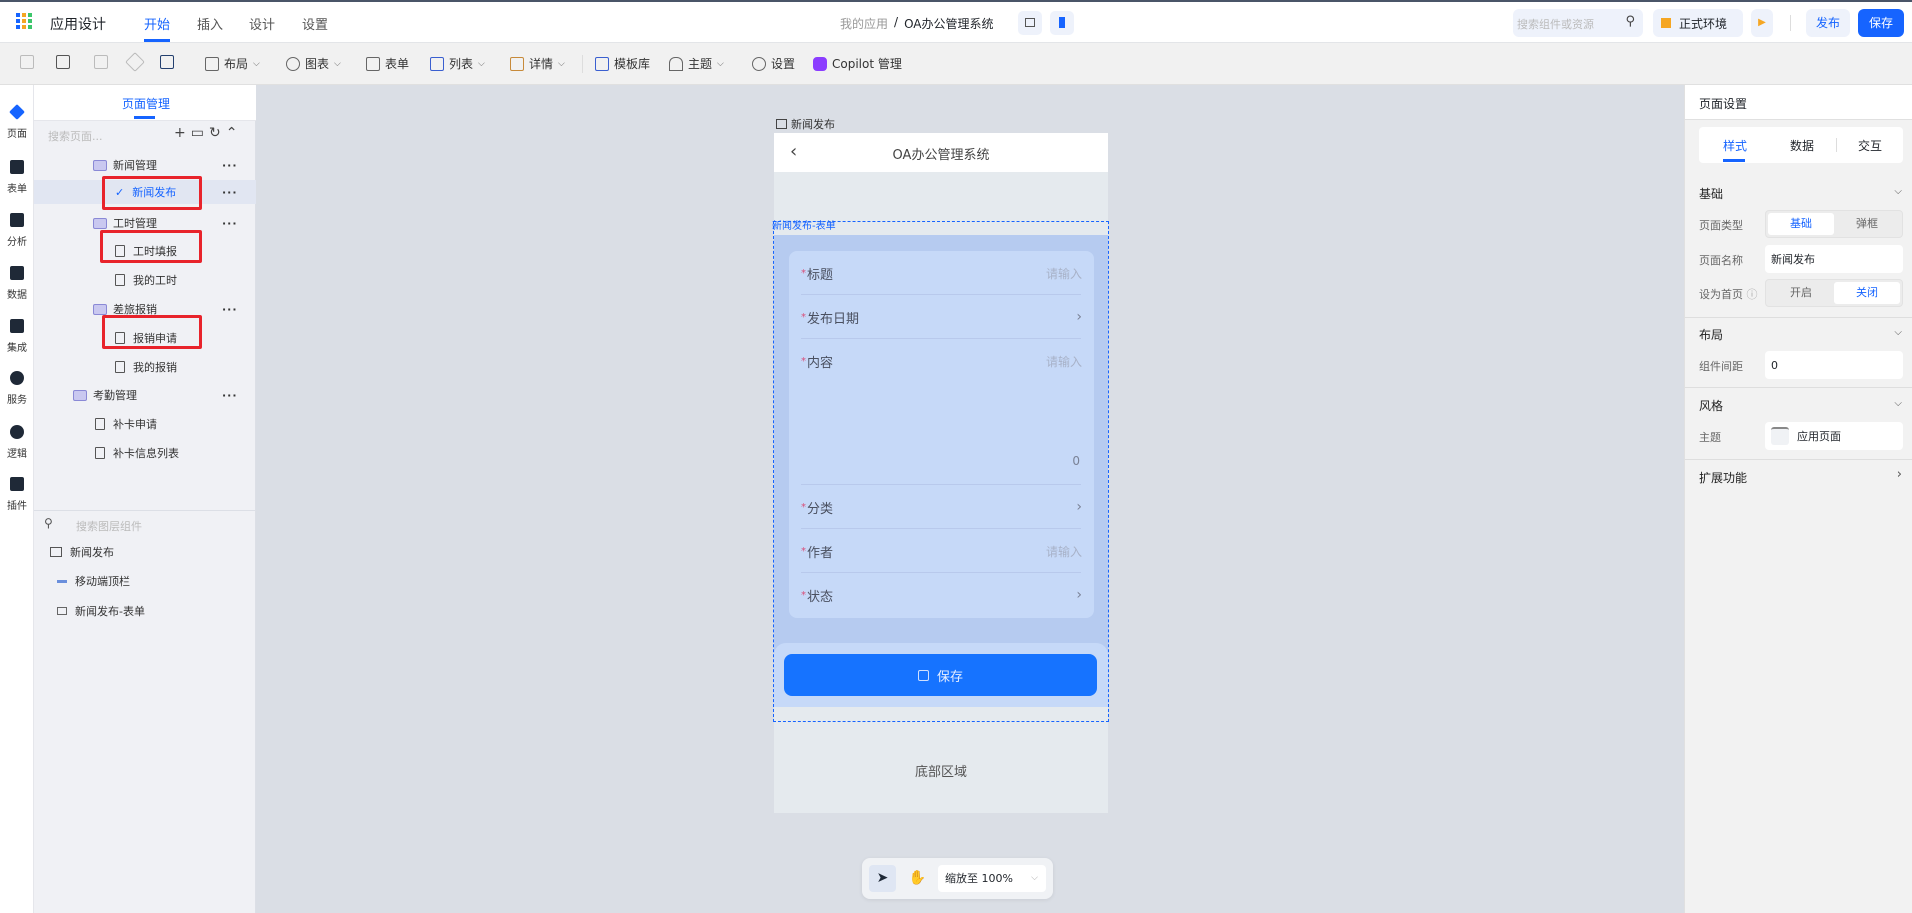 This screenshot has width=1912, height=913. Describe the element at coordinates (145, 165) in the screenshot. I see `tree-folder: 新闻管理 ···` at that location.